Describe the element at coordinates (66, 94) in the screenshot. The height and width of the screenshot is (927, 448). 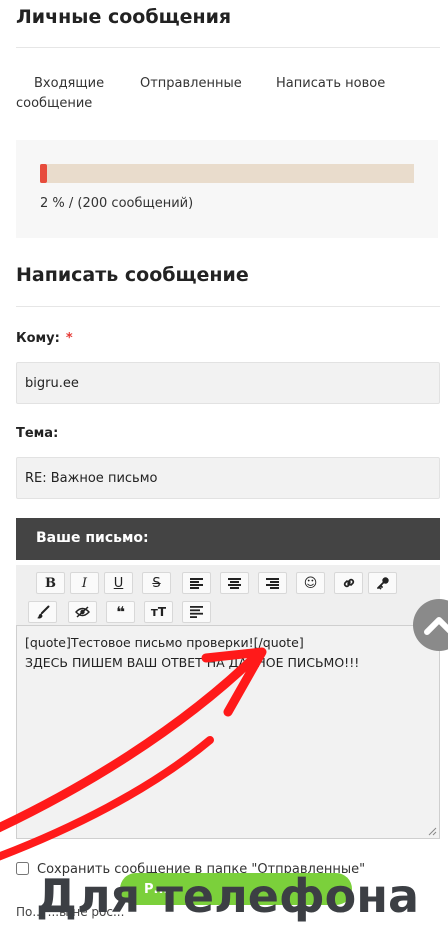
I see `tab-inbox: Входящие сообщение` at that location.